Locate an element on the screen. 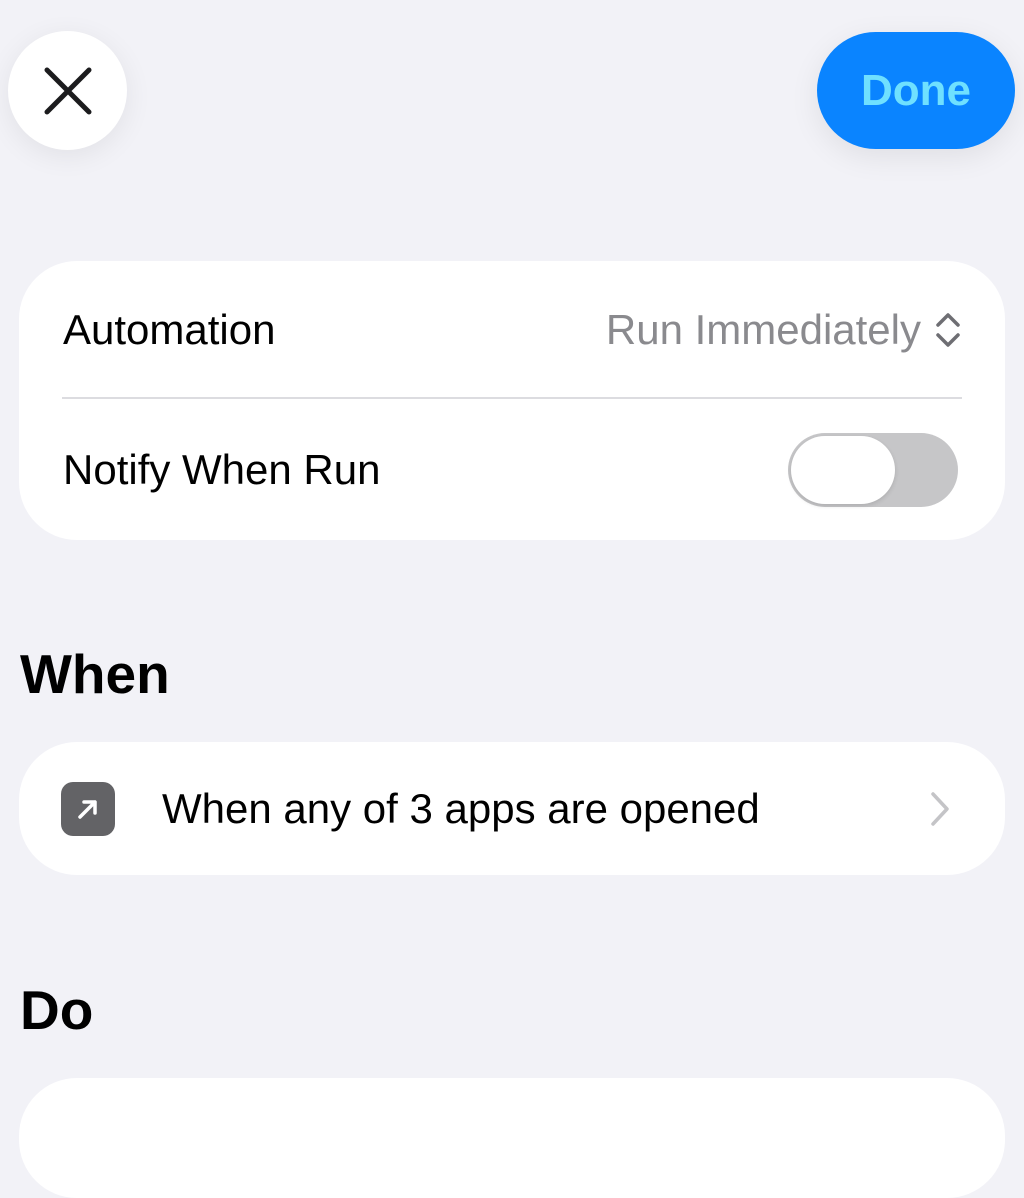 Image resolution: width=1024 pixels, height=1198 pixels. close-icon is located at coordinates (67, 90).